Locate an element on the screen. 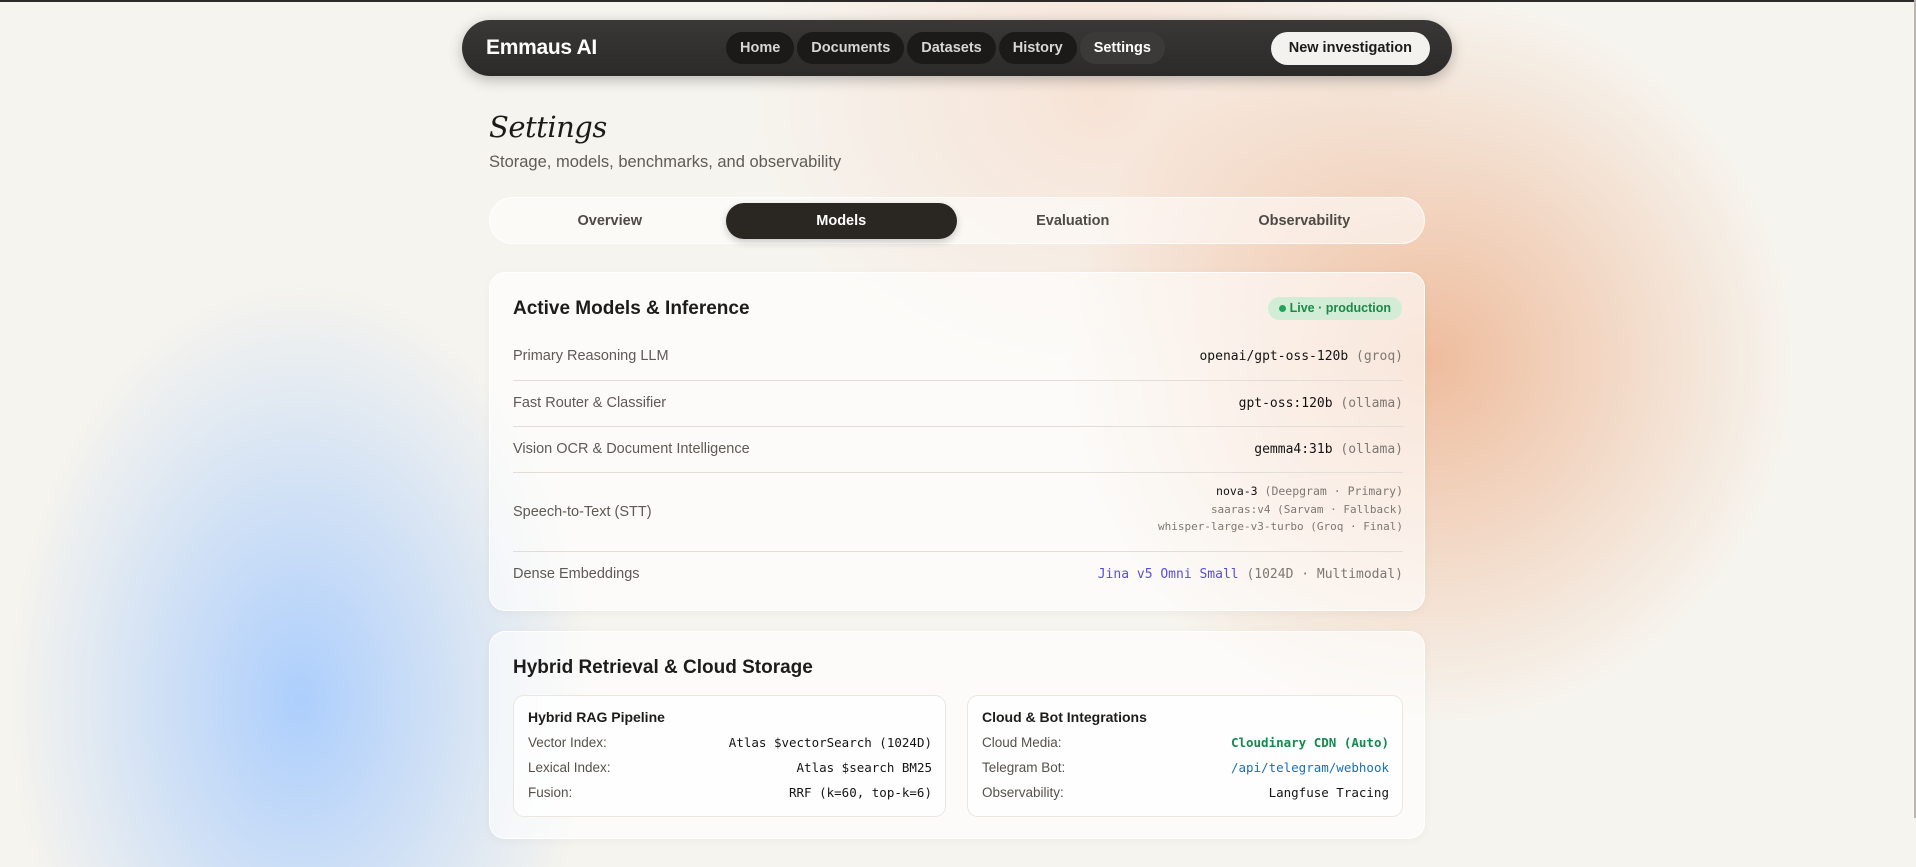  tab-observability: Observability is located at coordinates (1305, 221).